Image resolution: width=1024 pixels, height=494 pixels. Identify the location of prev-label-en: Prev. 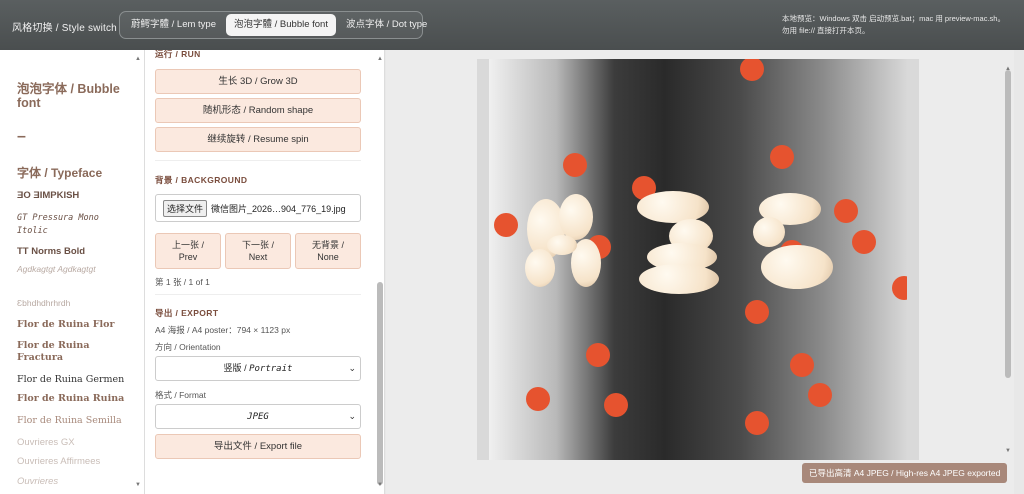
(188, 257).